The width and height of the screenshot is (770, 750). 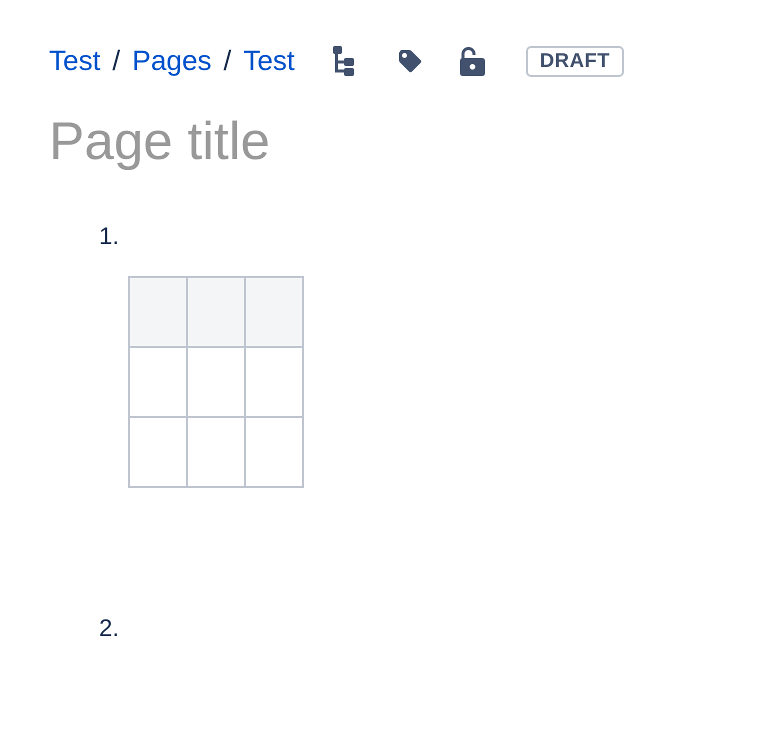 I want to click on status-badge: DRAFT, so click(x=575, y=61).